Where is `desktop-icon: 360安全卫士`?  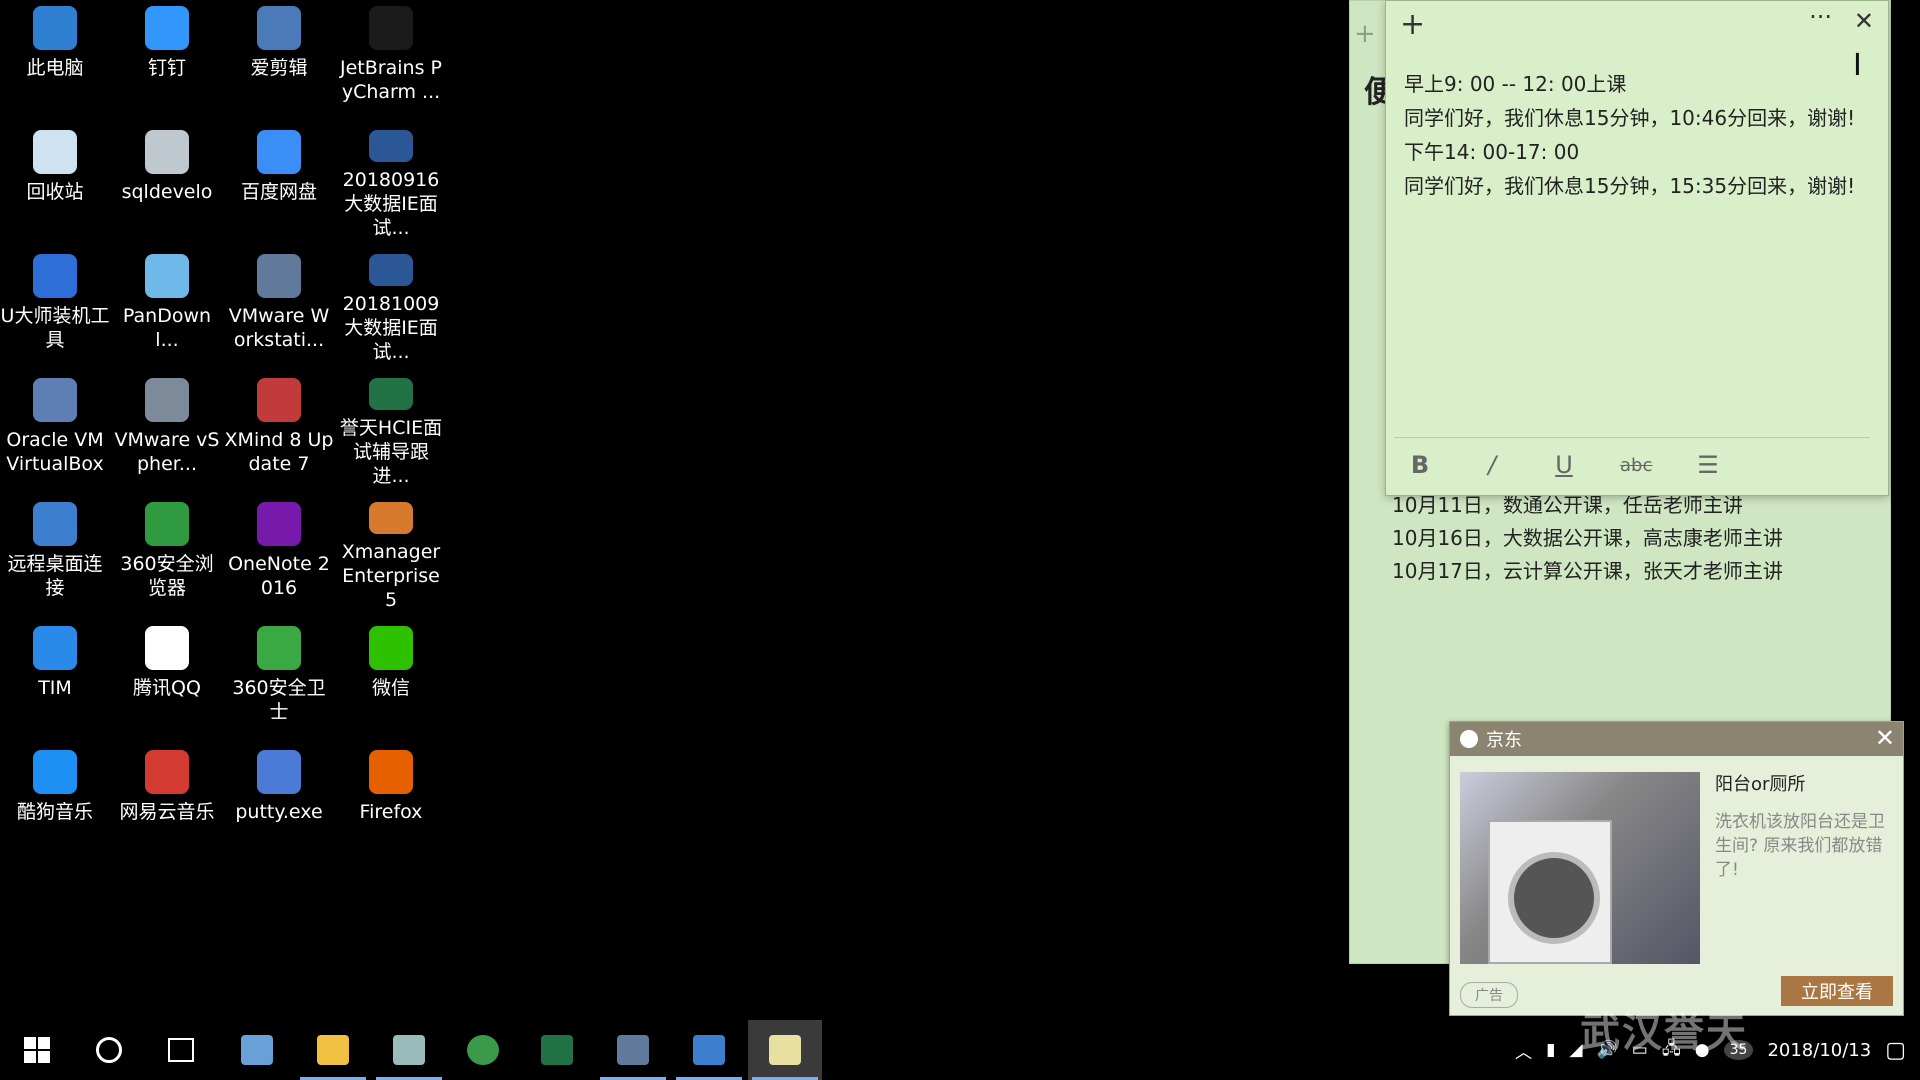 desktop-icon: 360安全卫士 is located at coordinates (279, 678).